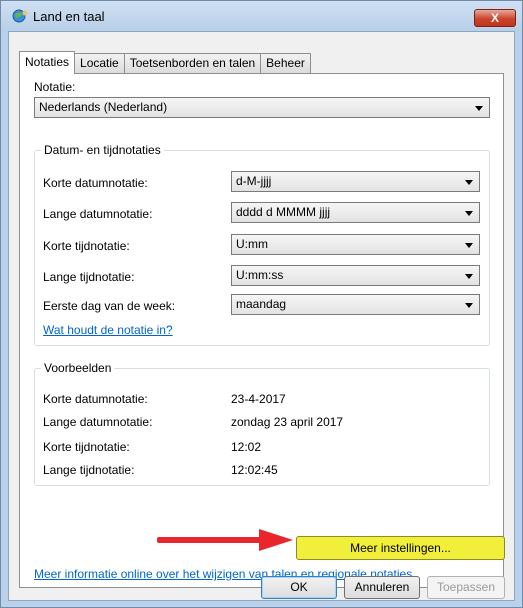 Image resolution: width=523 pixels, height=608 pixels. Describe the element at coordinates (466, 587) in the screenshot. I see `apply-button: Toepassen` at that location.